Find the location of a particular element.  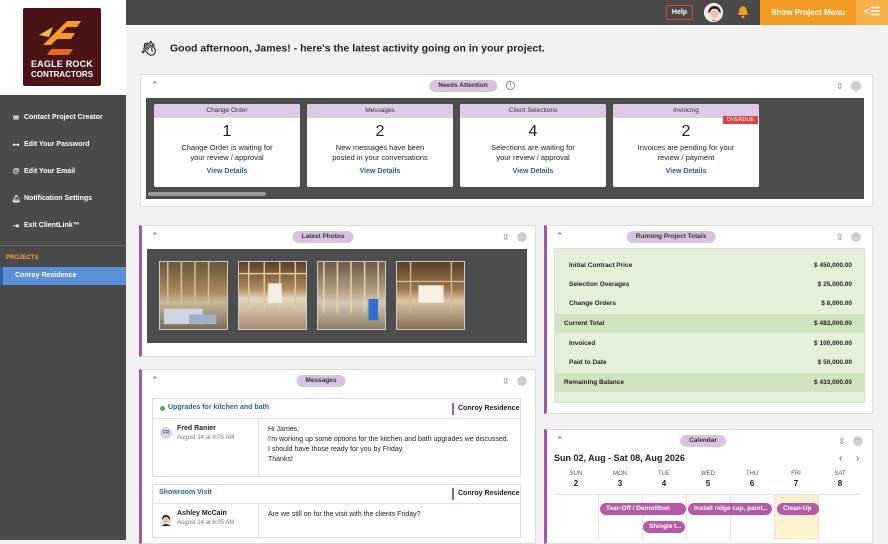

sidebar-item-edit-email: @ Edit Your Email is located at coordinates (63, 171).